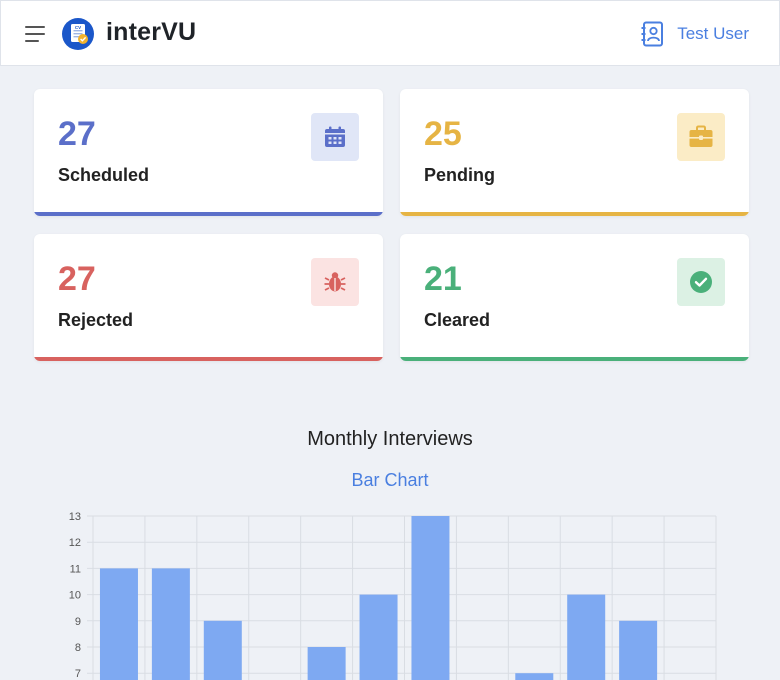 This screenshot has width=780, height=680. What do you see at coordinates (390, 33) in the screenshot?
I see `top-header: CV interVU Test User` at bounding box center [390, 33].